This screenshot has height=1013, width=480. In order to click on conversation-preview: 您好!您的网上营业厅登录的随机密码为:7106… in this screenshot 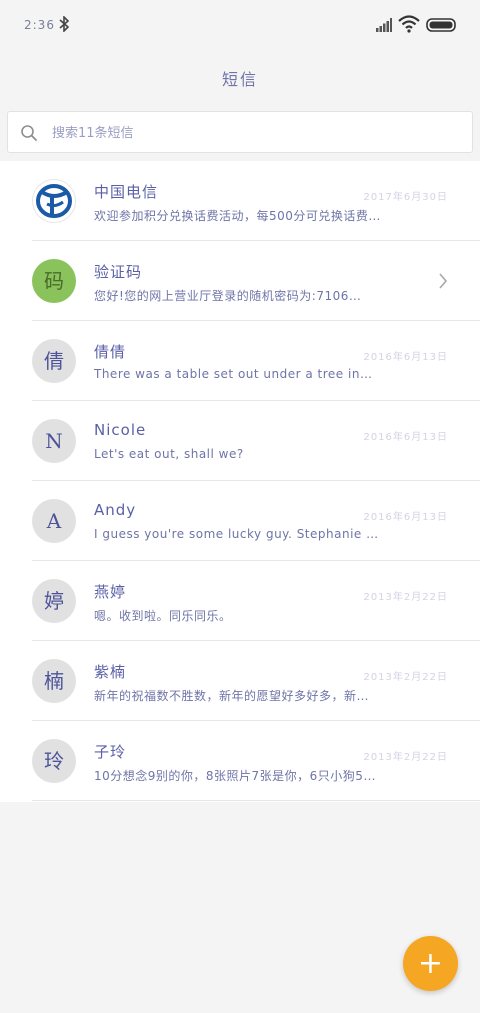, I will do `click(228, 296)`.